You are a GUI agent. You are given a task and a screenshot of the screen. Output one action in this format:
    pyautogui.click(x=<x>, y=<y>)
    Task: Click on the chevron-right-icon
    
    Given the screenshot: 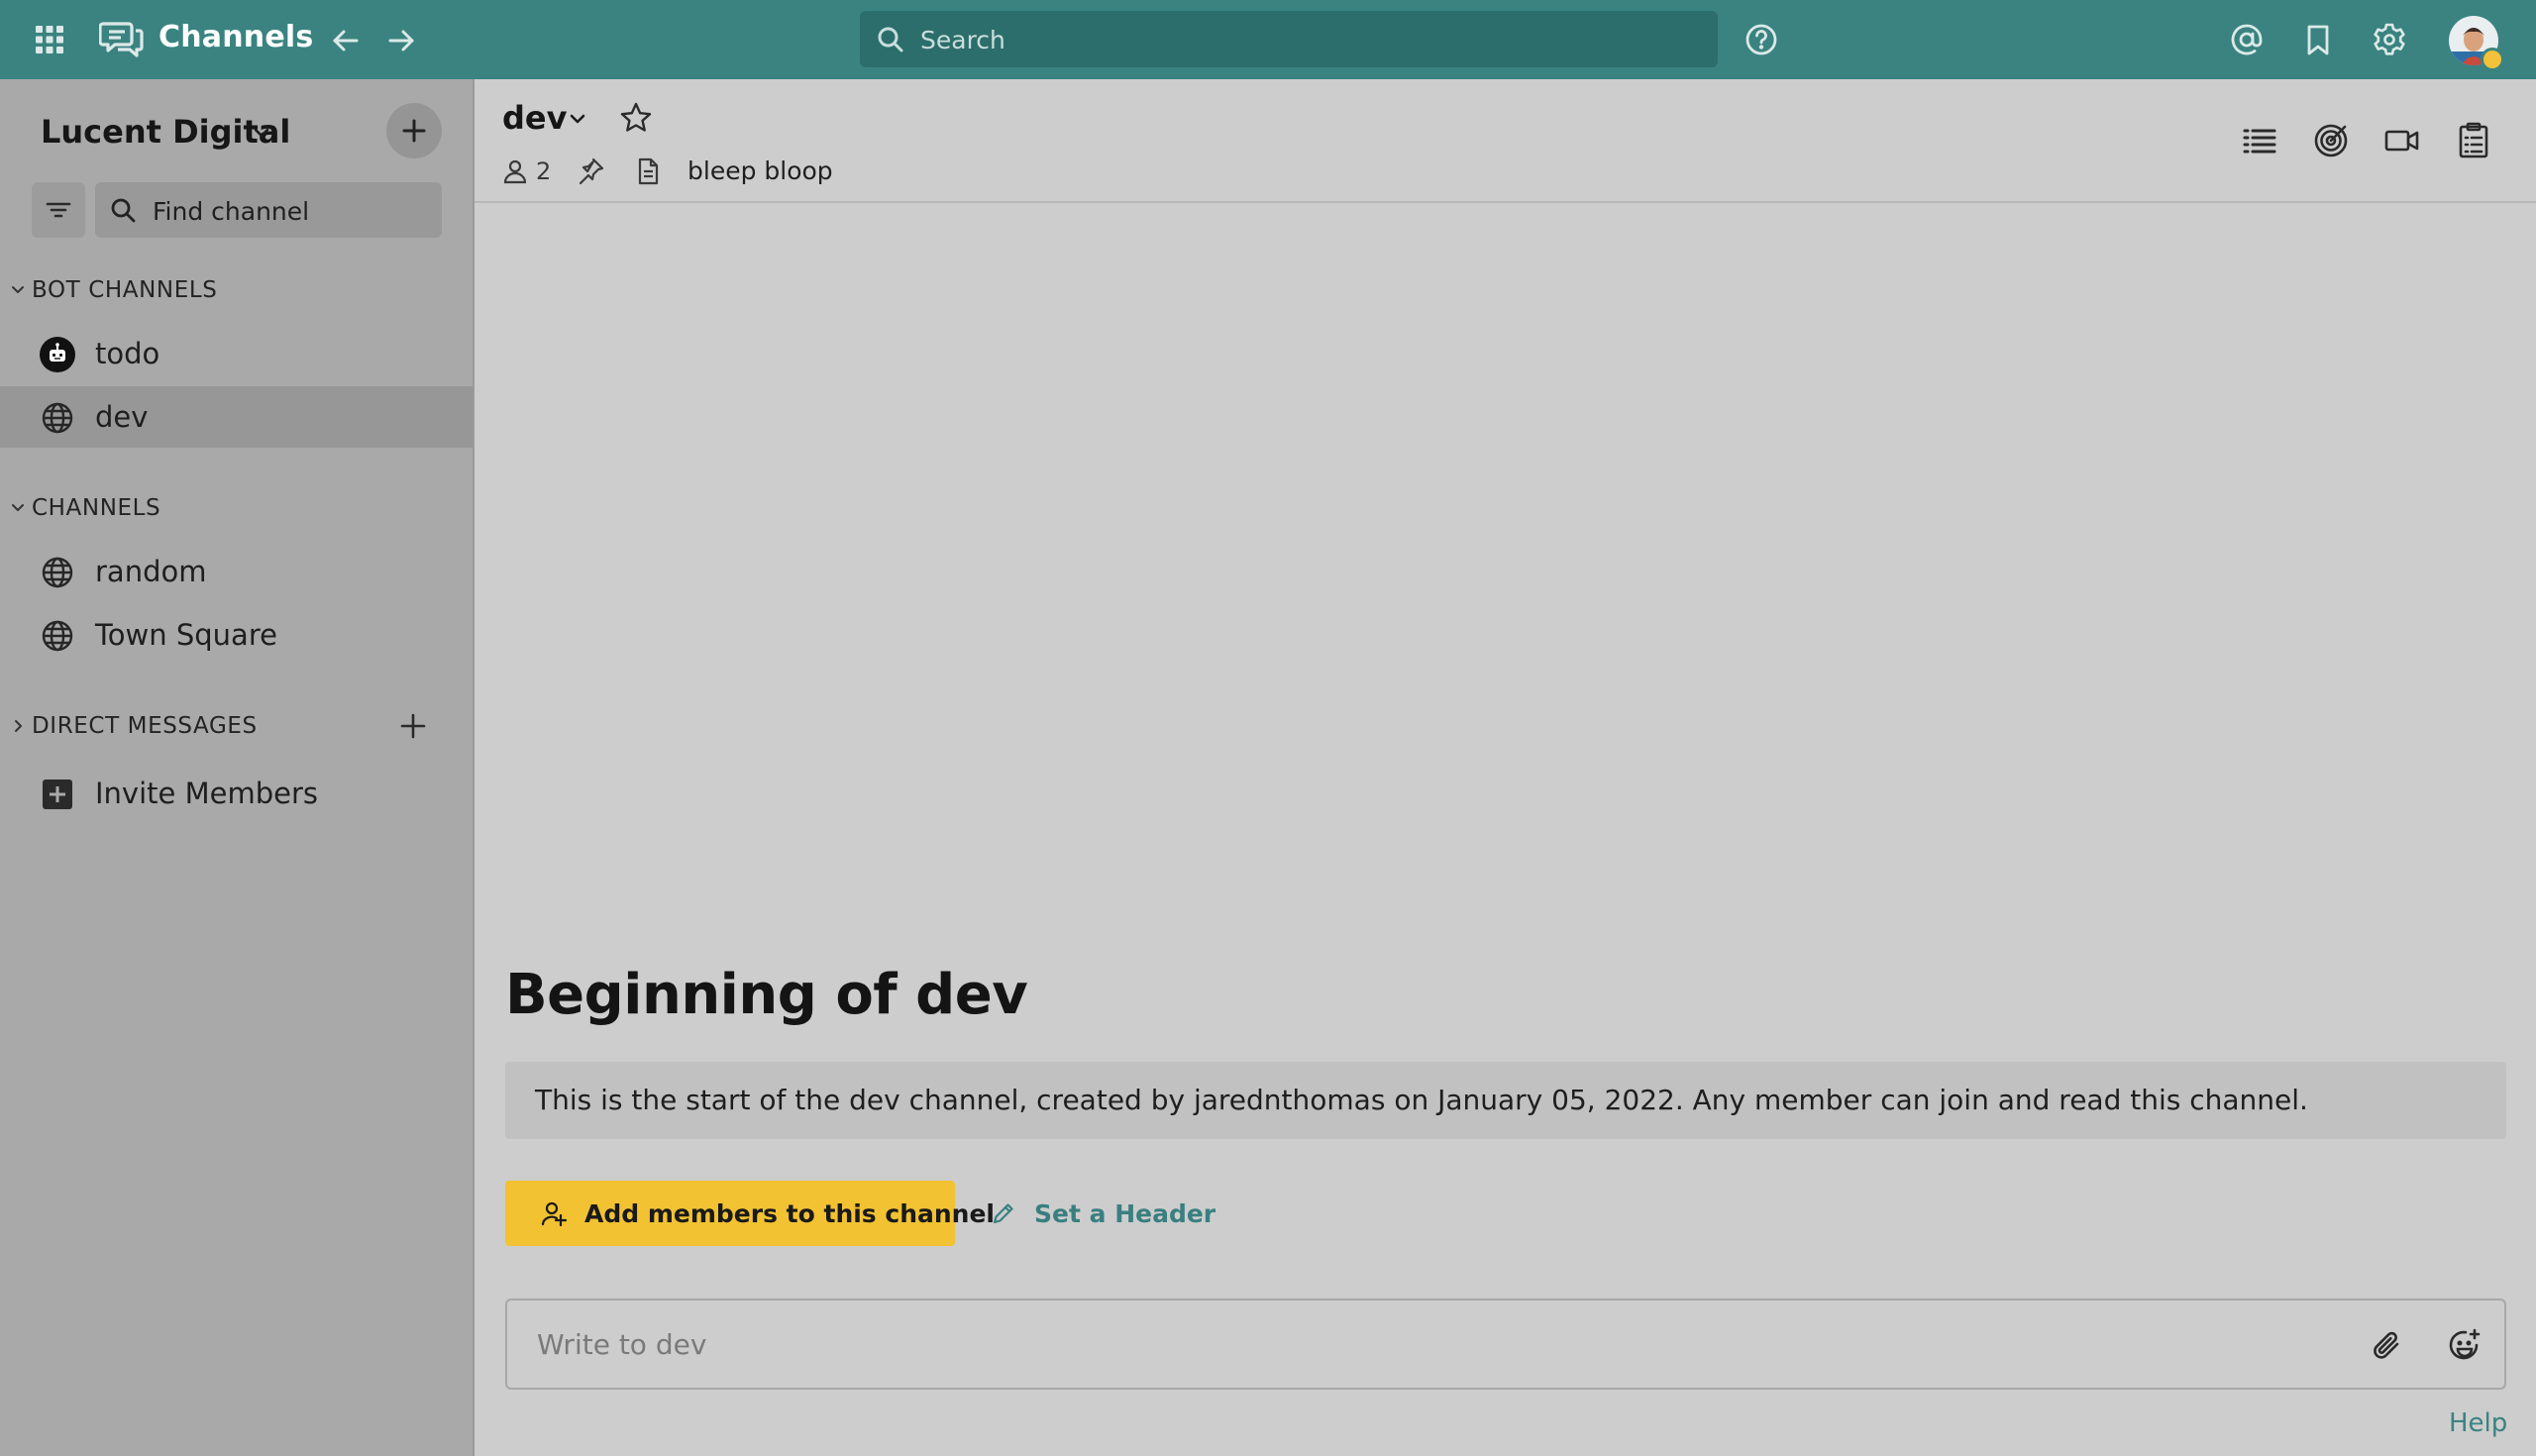 What is the action you would take?
    pyautogui.click(x=18, y=726)
    